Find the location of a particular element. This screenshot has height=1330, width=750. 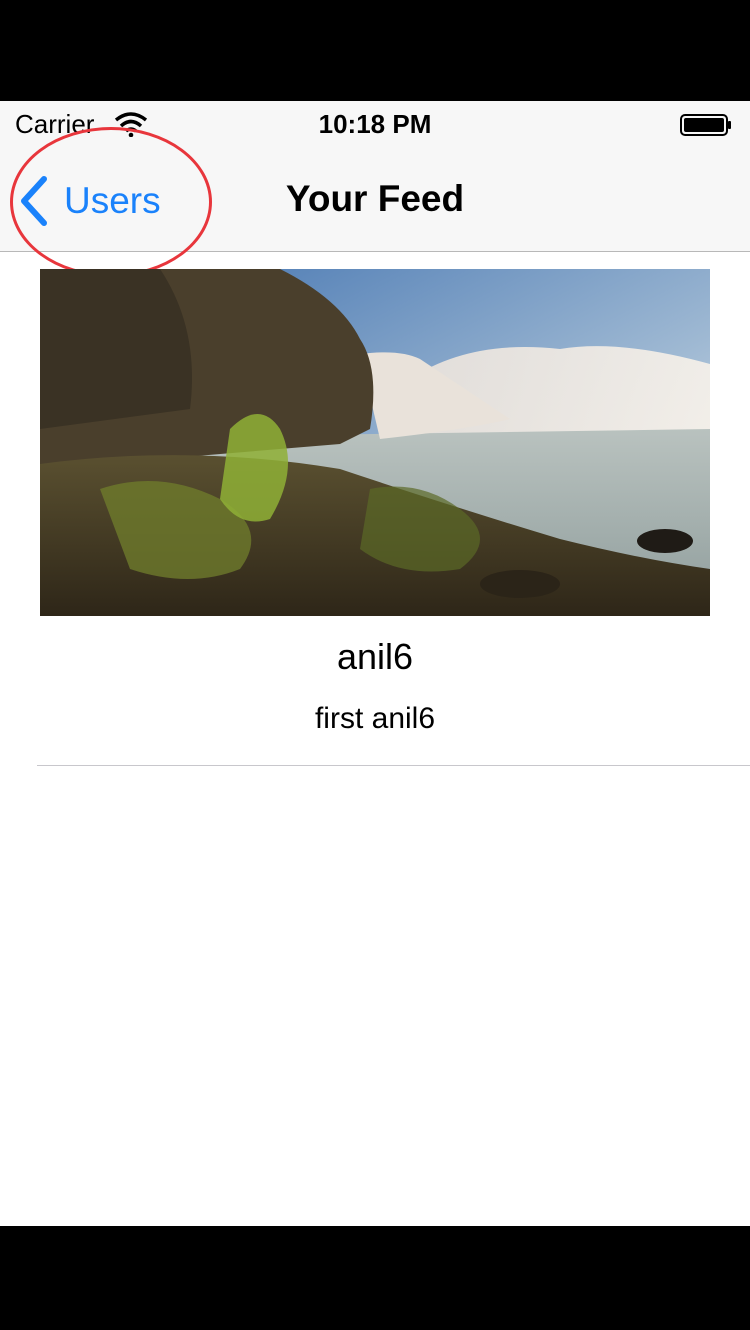

cell-separator is located at coordinates (393, 765).